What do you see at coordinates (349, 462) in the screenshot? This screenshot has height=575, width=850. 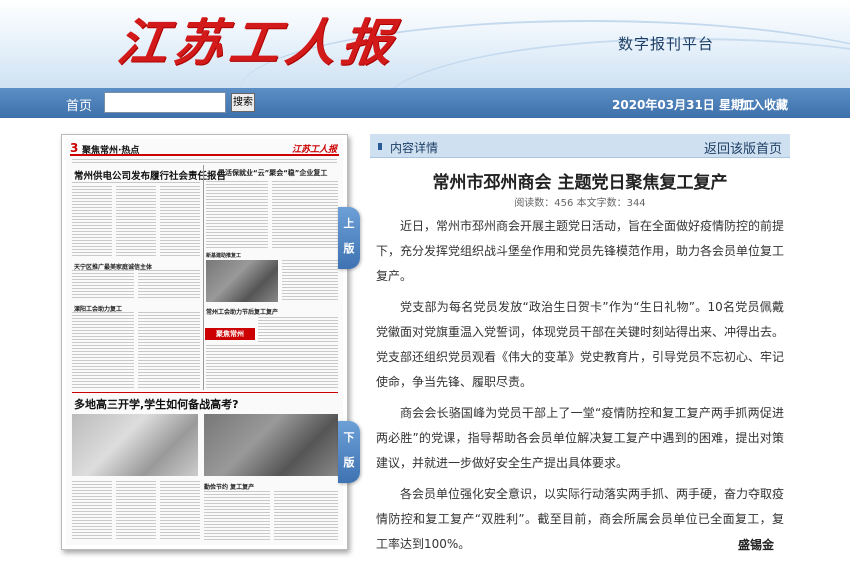 I see `next-page-char: 版` at bounding box center [349, 462].